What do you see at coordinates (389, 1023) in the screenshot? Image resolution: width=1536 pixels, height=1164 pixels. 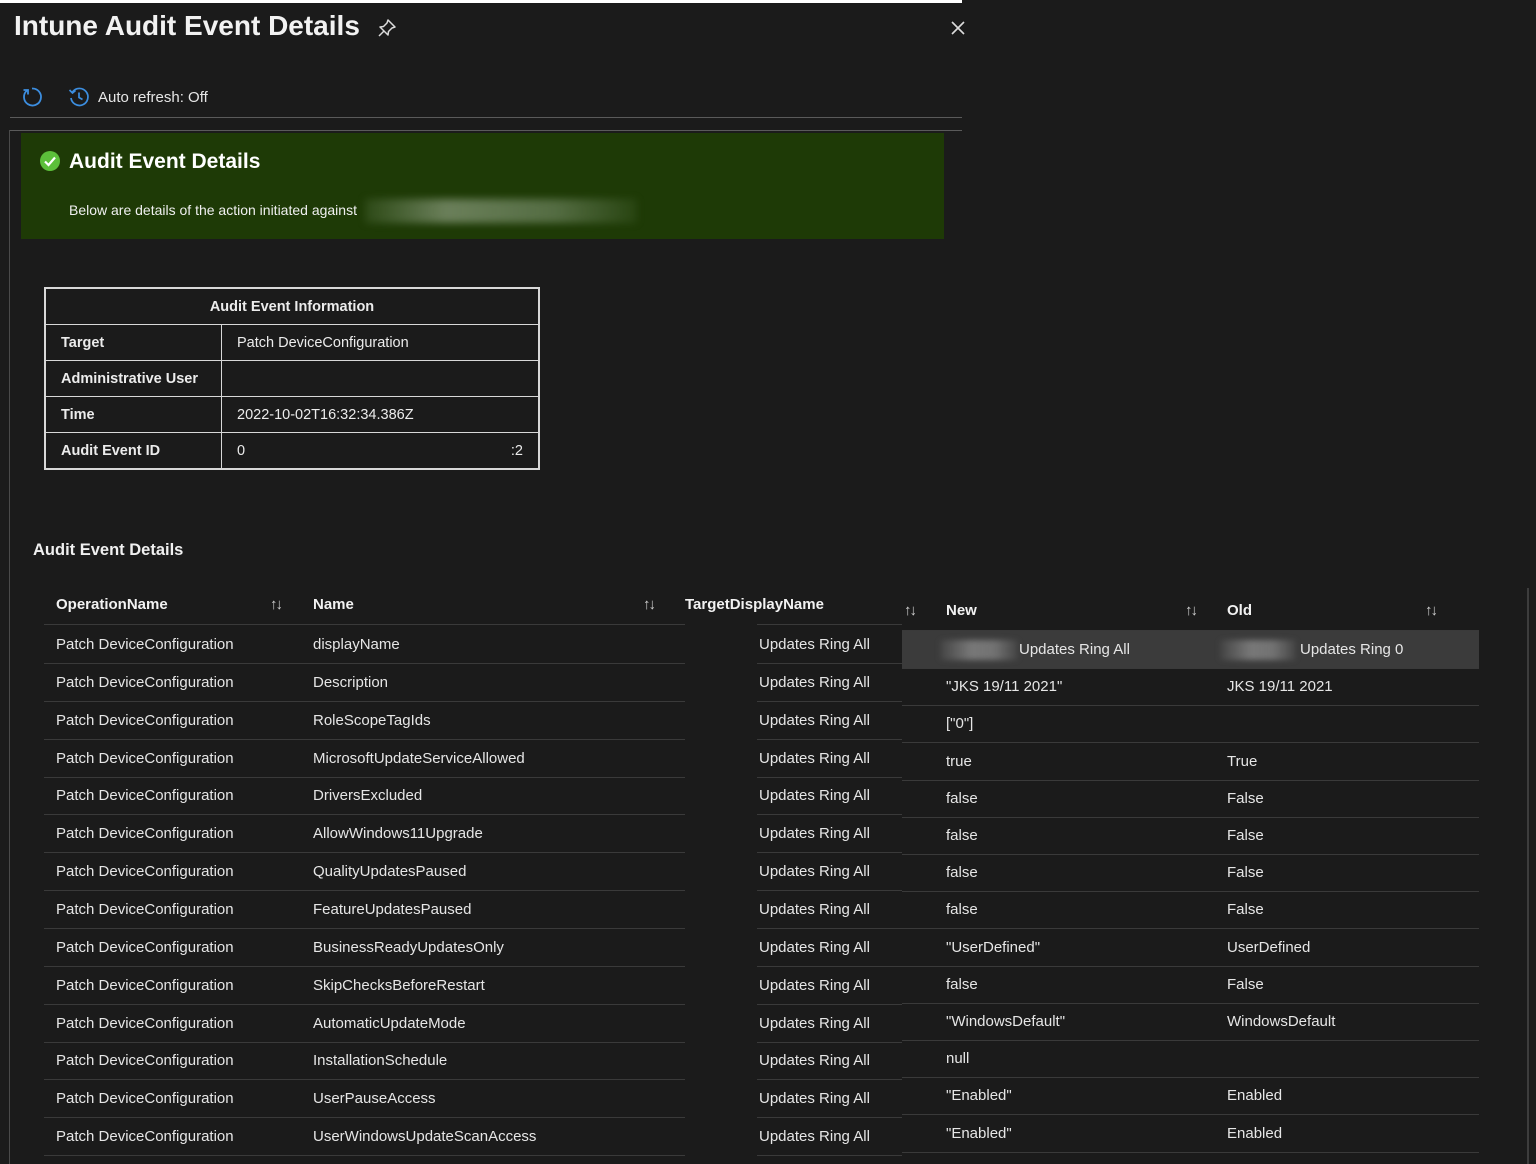 I see `cell-name: AutomaticUpdateMode` at bounding box center [389, 1023].